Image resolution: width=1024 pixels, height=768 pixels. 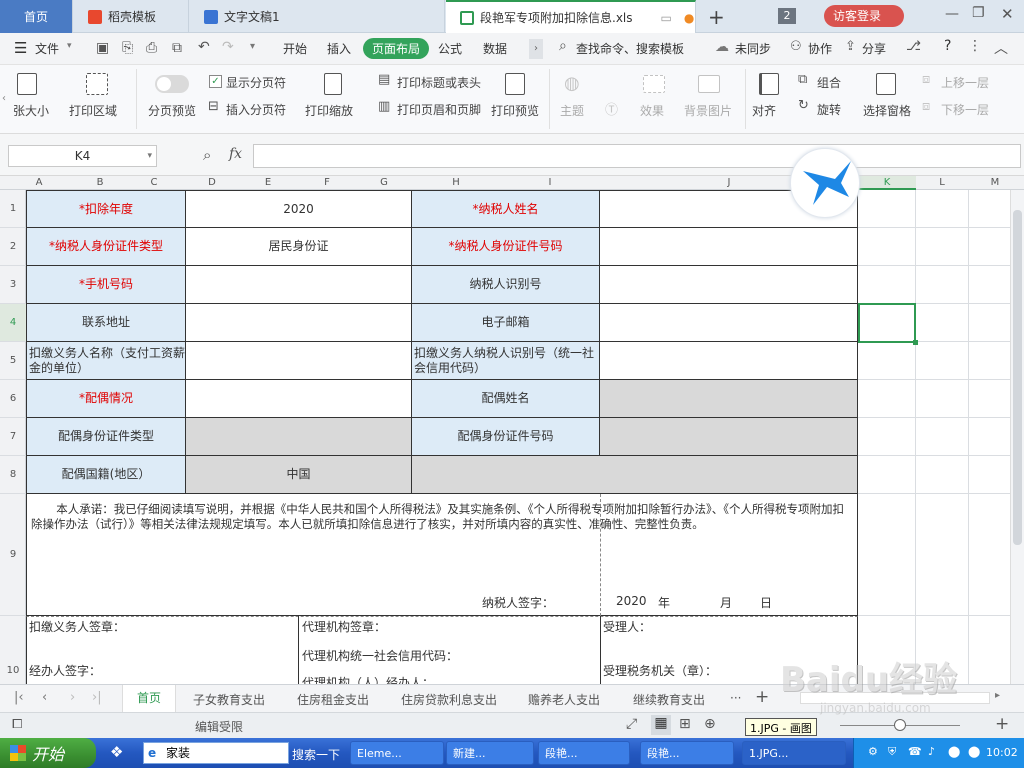 What do you see at coordinates (36, 16) in the screenshot?
I see `tab-home: 首页` at bounding box center [36, 16].